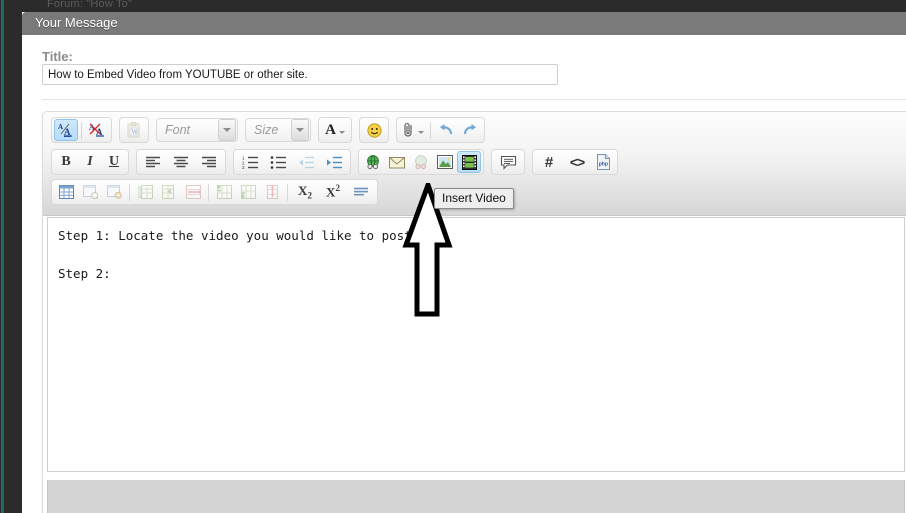 Image resolution: width=906 pixels, height=513 pixels. I want to click on message-panel-header: Your Message, so click(464, 23).